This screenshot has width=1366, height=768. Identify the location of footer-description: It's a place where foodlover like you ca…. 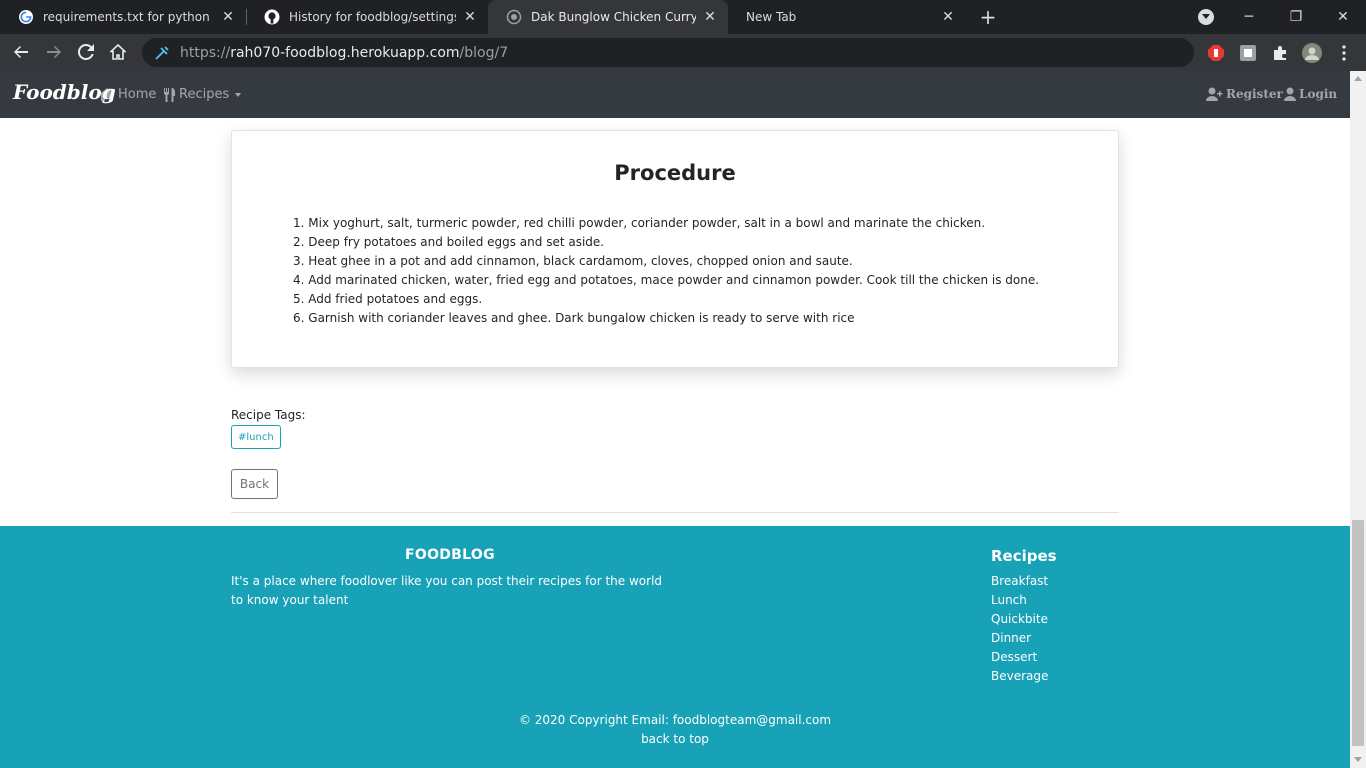
(447, 590).